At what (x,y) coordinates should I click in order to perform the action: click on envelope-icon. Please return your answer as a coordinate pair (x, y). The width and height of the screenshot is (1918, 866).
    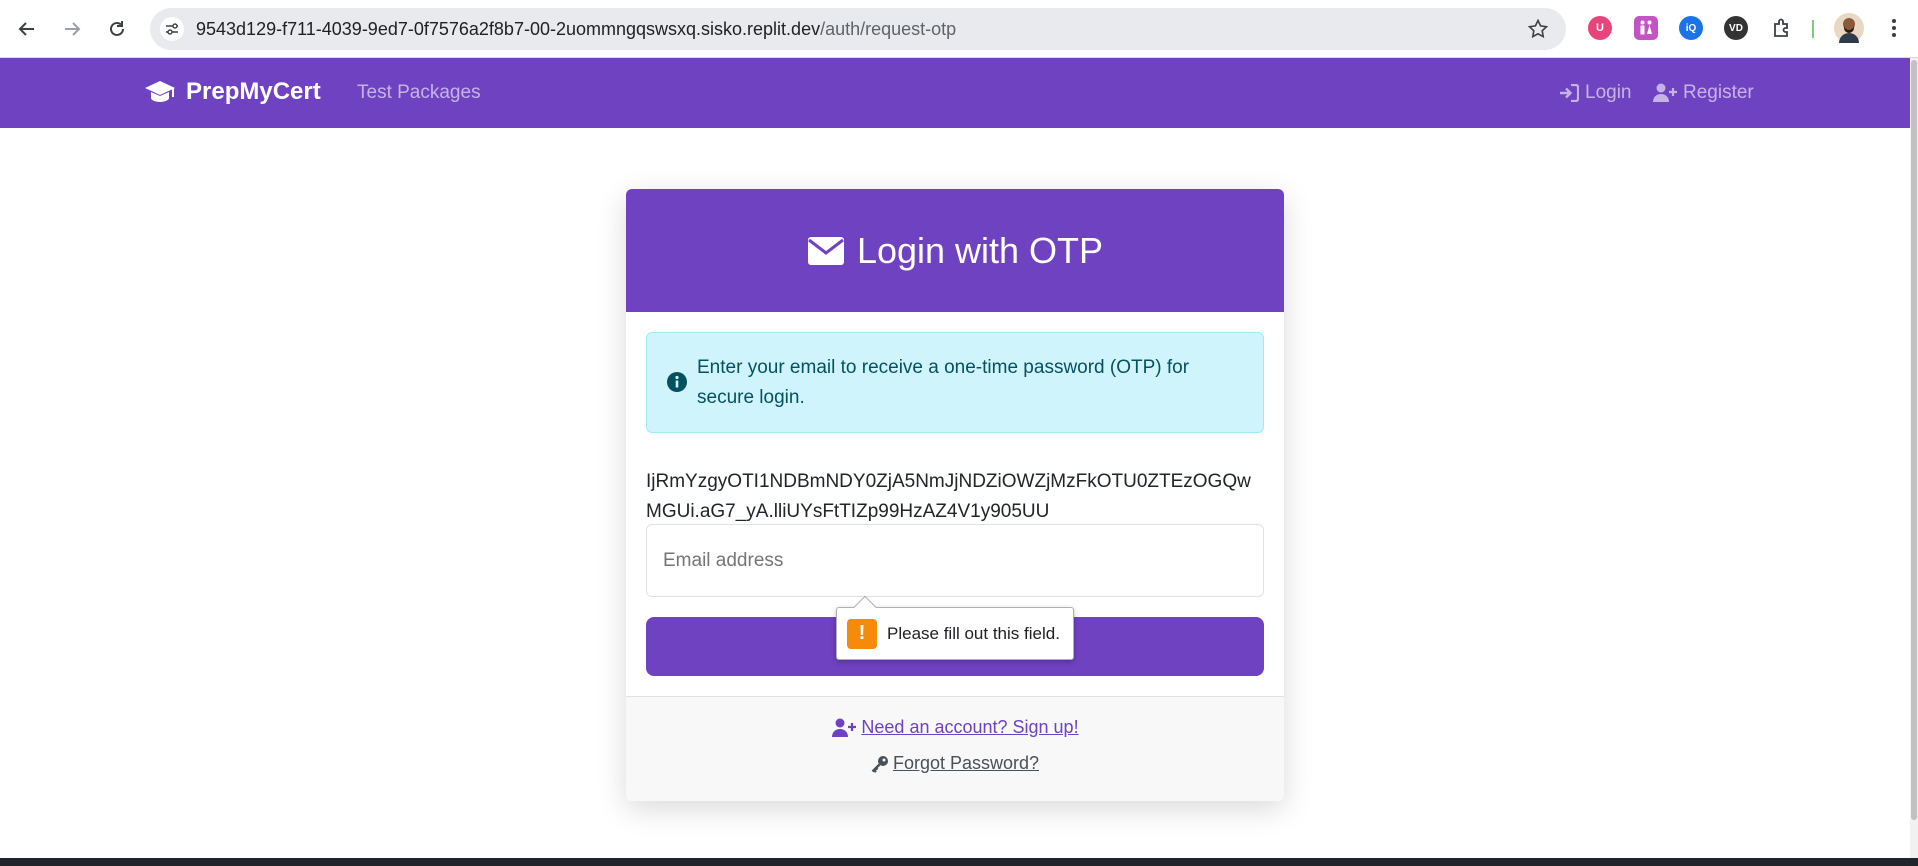
    Looking at the image, I should click on (825, 250).